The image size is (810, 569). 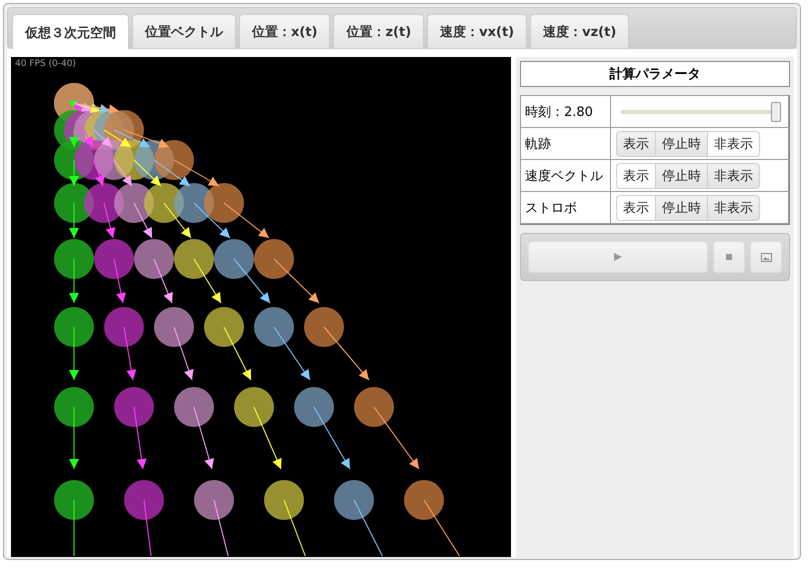 What do you see at coordinates (565, 207) in the screenshot?
I see `row-label: ストロボ` at bounding box center [565, 207].